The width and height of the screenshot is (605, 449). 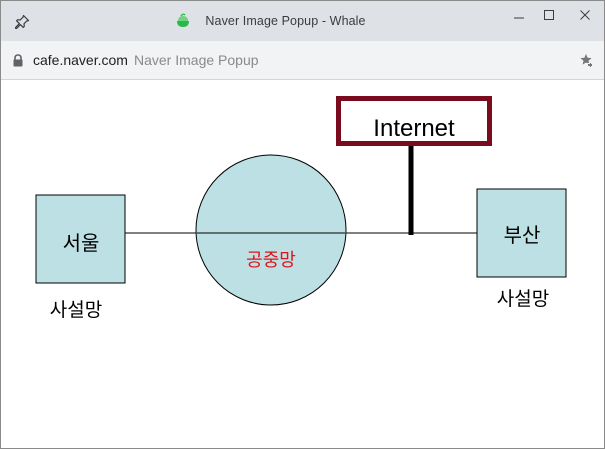 I want to click on title-bar: Naver Image Popup - Whale, so click(x=302, y=21).